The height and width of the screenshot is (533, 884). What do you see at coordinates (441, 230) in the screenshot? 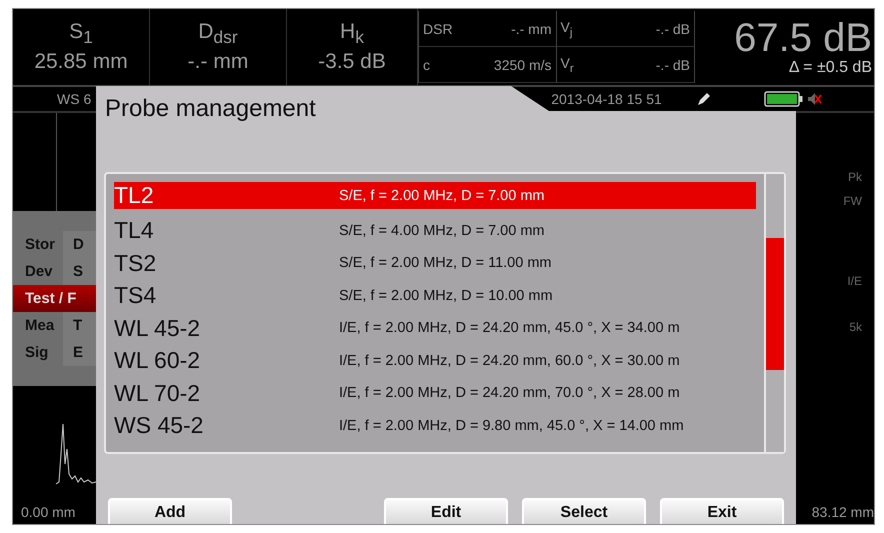
I see `probe-description: S/E, f = 4.00 MHz, D = 7.00 mm` at bounding box center [441, 230].